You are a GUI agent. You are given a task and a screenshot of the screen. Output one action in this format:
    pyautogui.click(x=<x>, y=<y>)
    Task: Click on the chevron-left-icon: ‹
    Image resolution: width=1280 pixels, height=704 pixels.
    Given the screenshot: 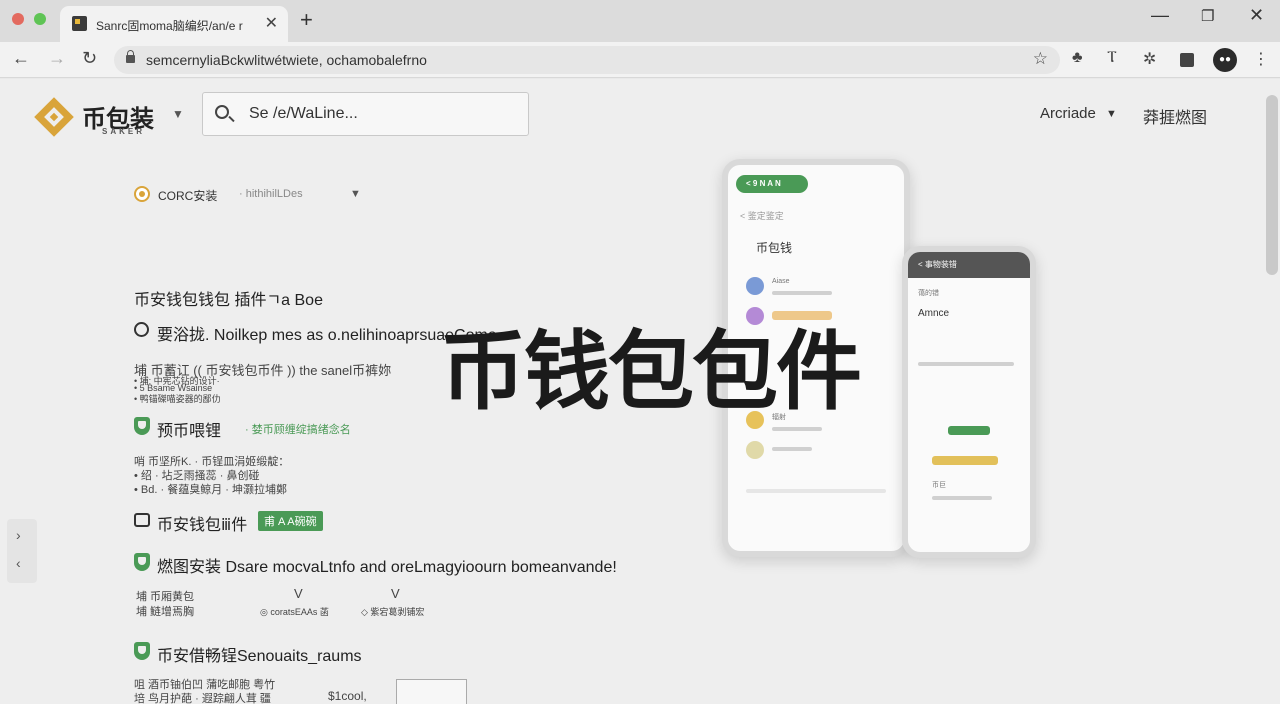 What is the action you would take?
    pyautogui.click(x=18, y=563)
    